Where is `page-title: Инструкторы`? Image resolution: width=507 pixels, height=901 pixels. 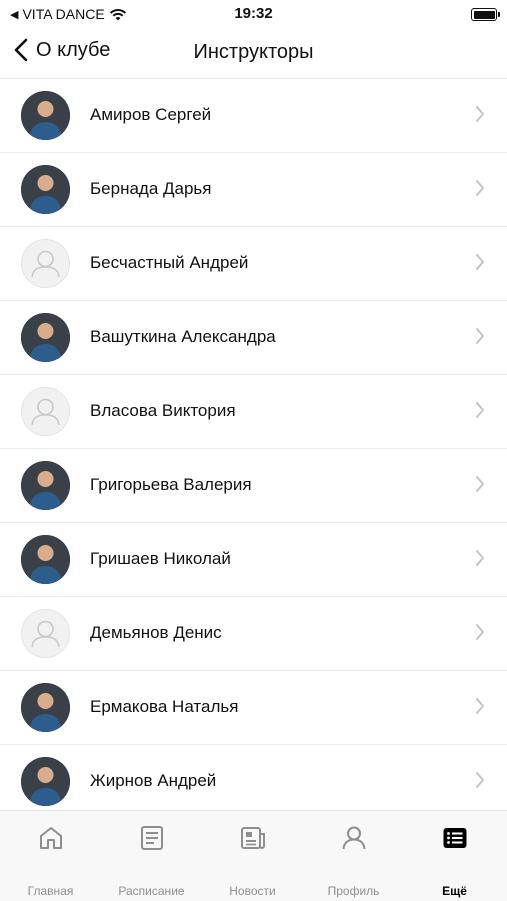 page-title: Инструкторы is located at coordinates (253, 52).